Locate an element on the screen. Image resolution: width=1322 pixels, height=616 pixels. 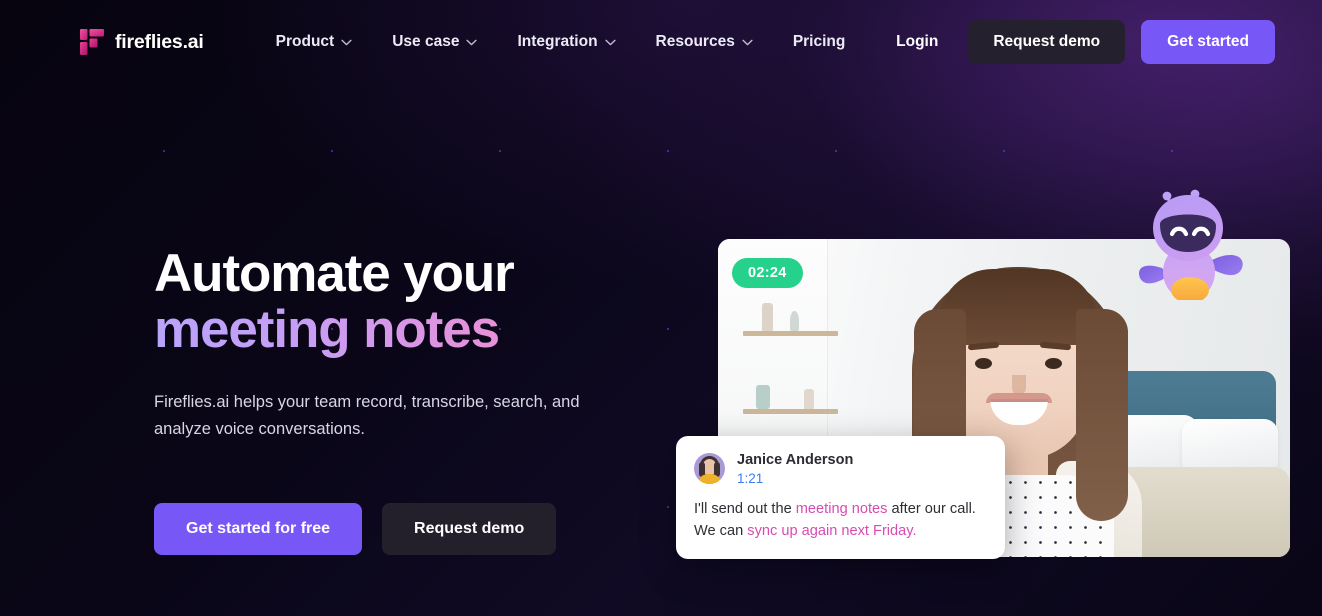
nav-item-pricing: Pricing is located at coordinates (819, 42).